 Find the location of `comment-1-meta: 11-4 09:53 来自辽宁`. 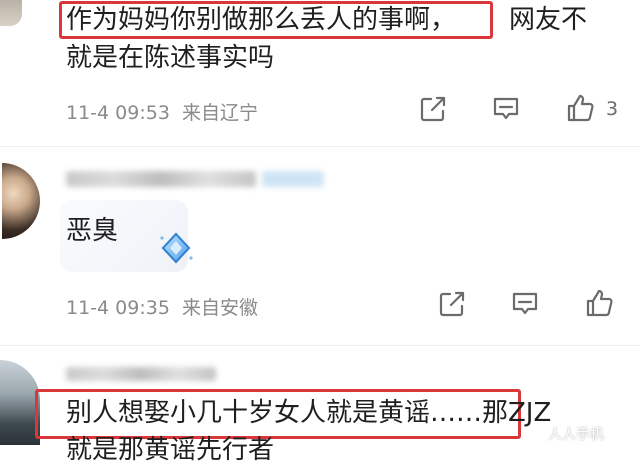

comment-1-meta: 11-4 09:53 来自辽宁 is located at coordinates (162, 111).